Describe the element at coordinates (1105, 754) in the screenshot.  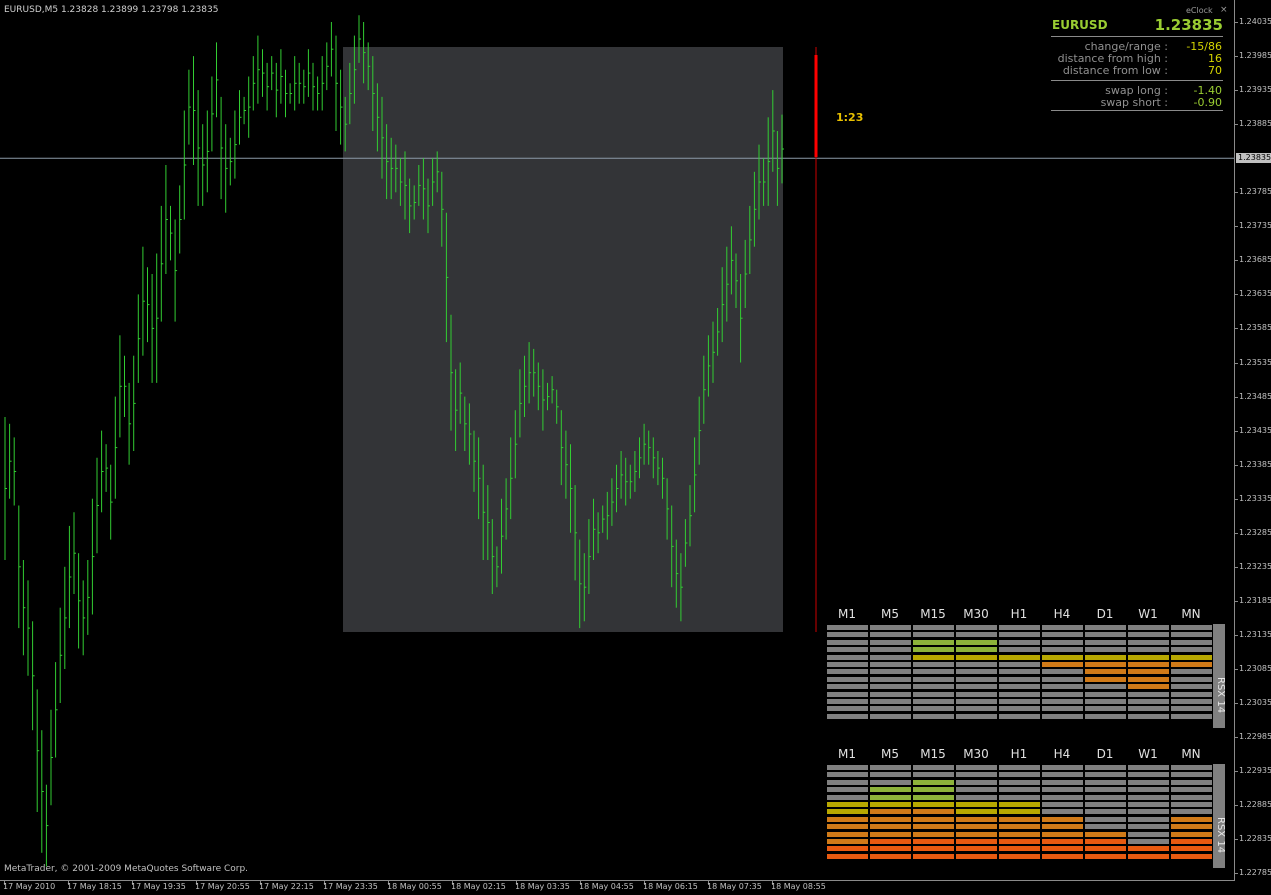
I see `rsx-timeframe-header: D1` at that location.